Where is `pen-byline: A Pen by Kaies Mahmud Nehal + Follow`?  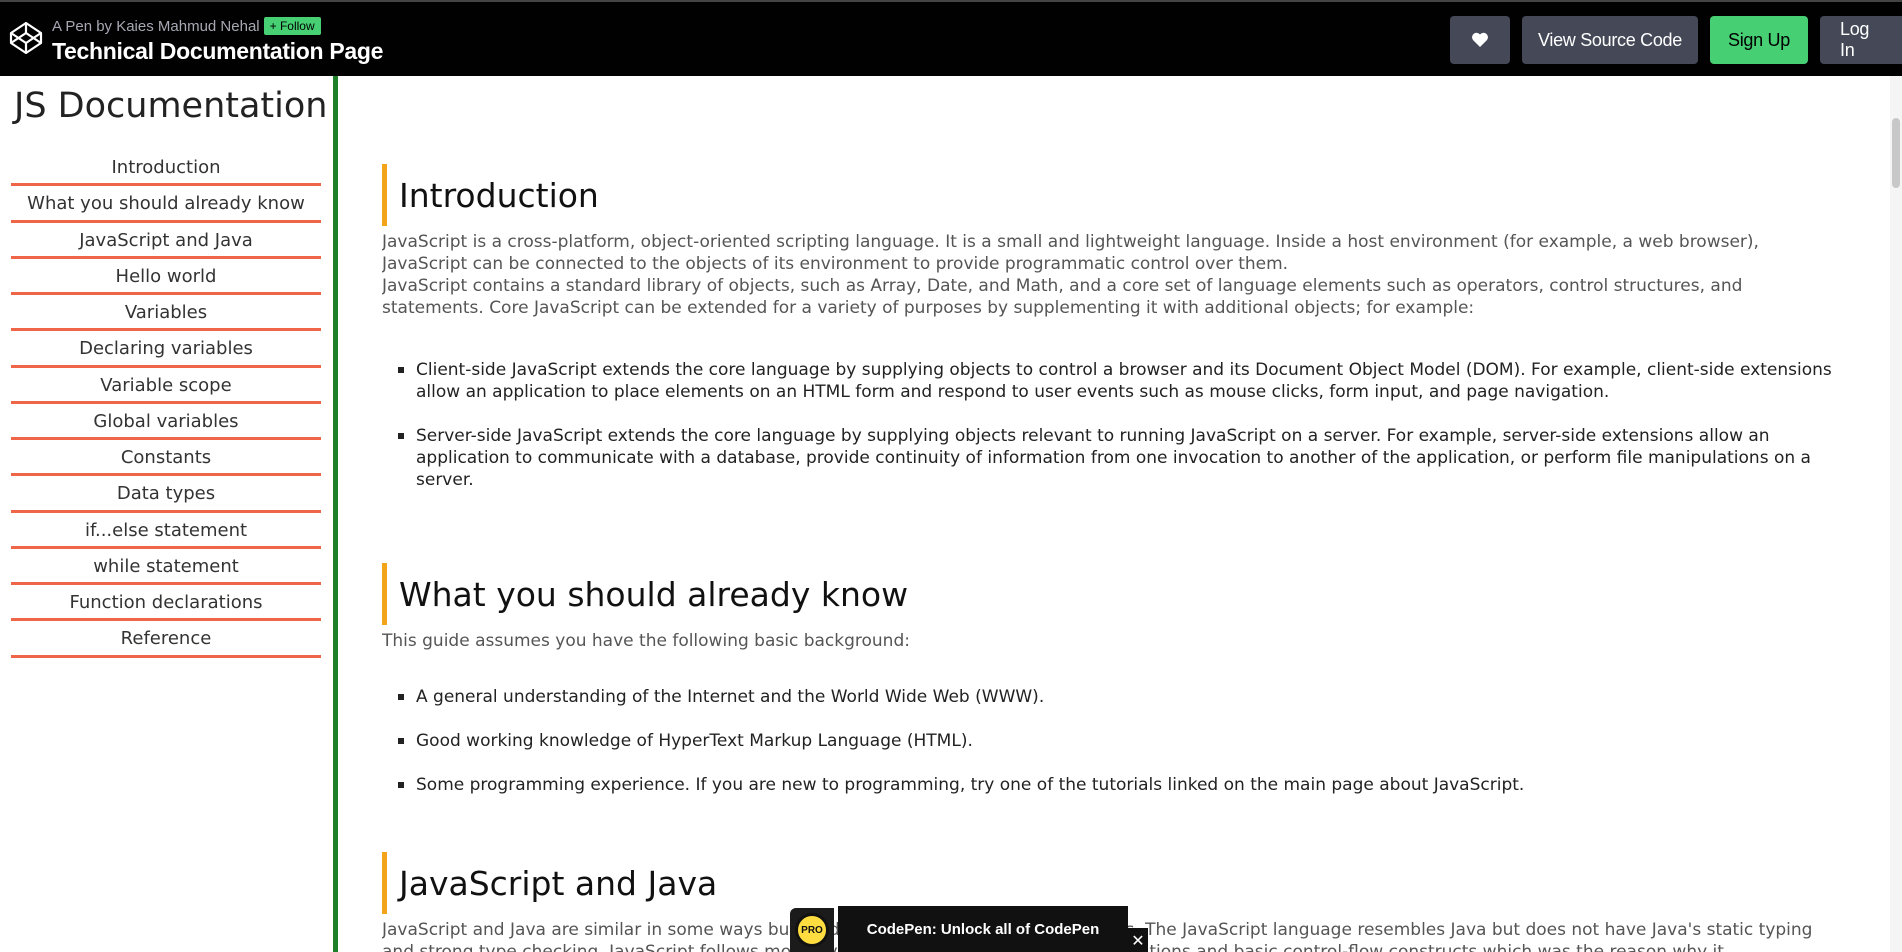 pen-byline: A Pen by Kaies Mahmud Nehal + Follow is located at coordinates (186, 26).